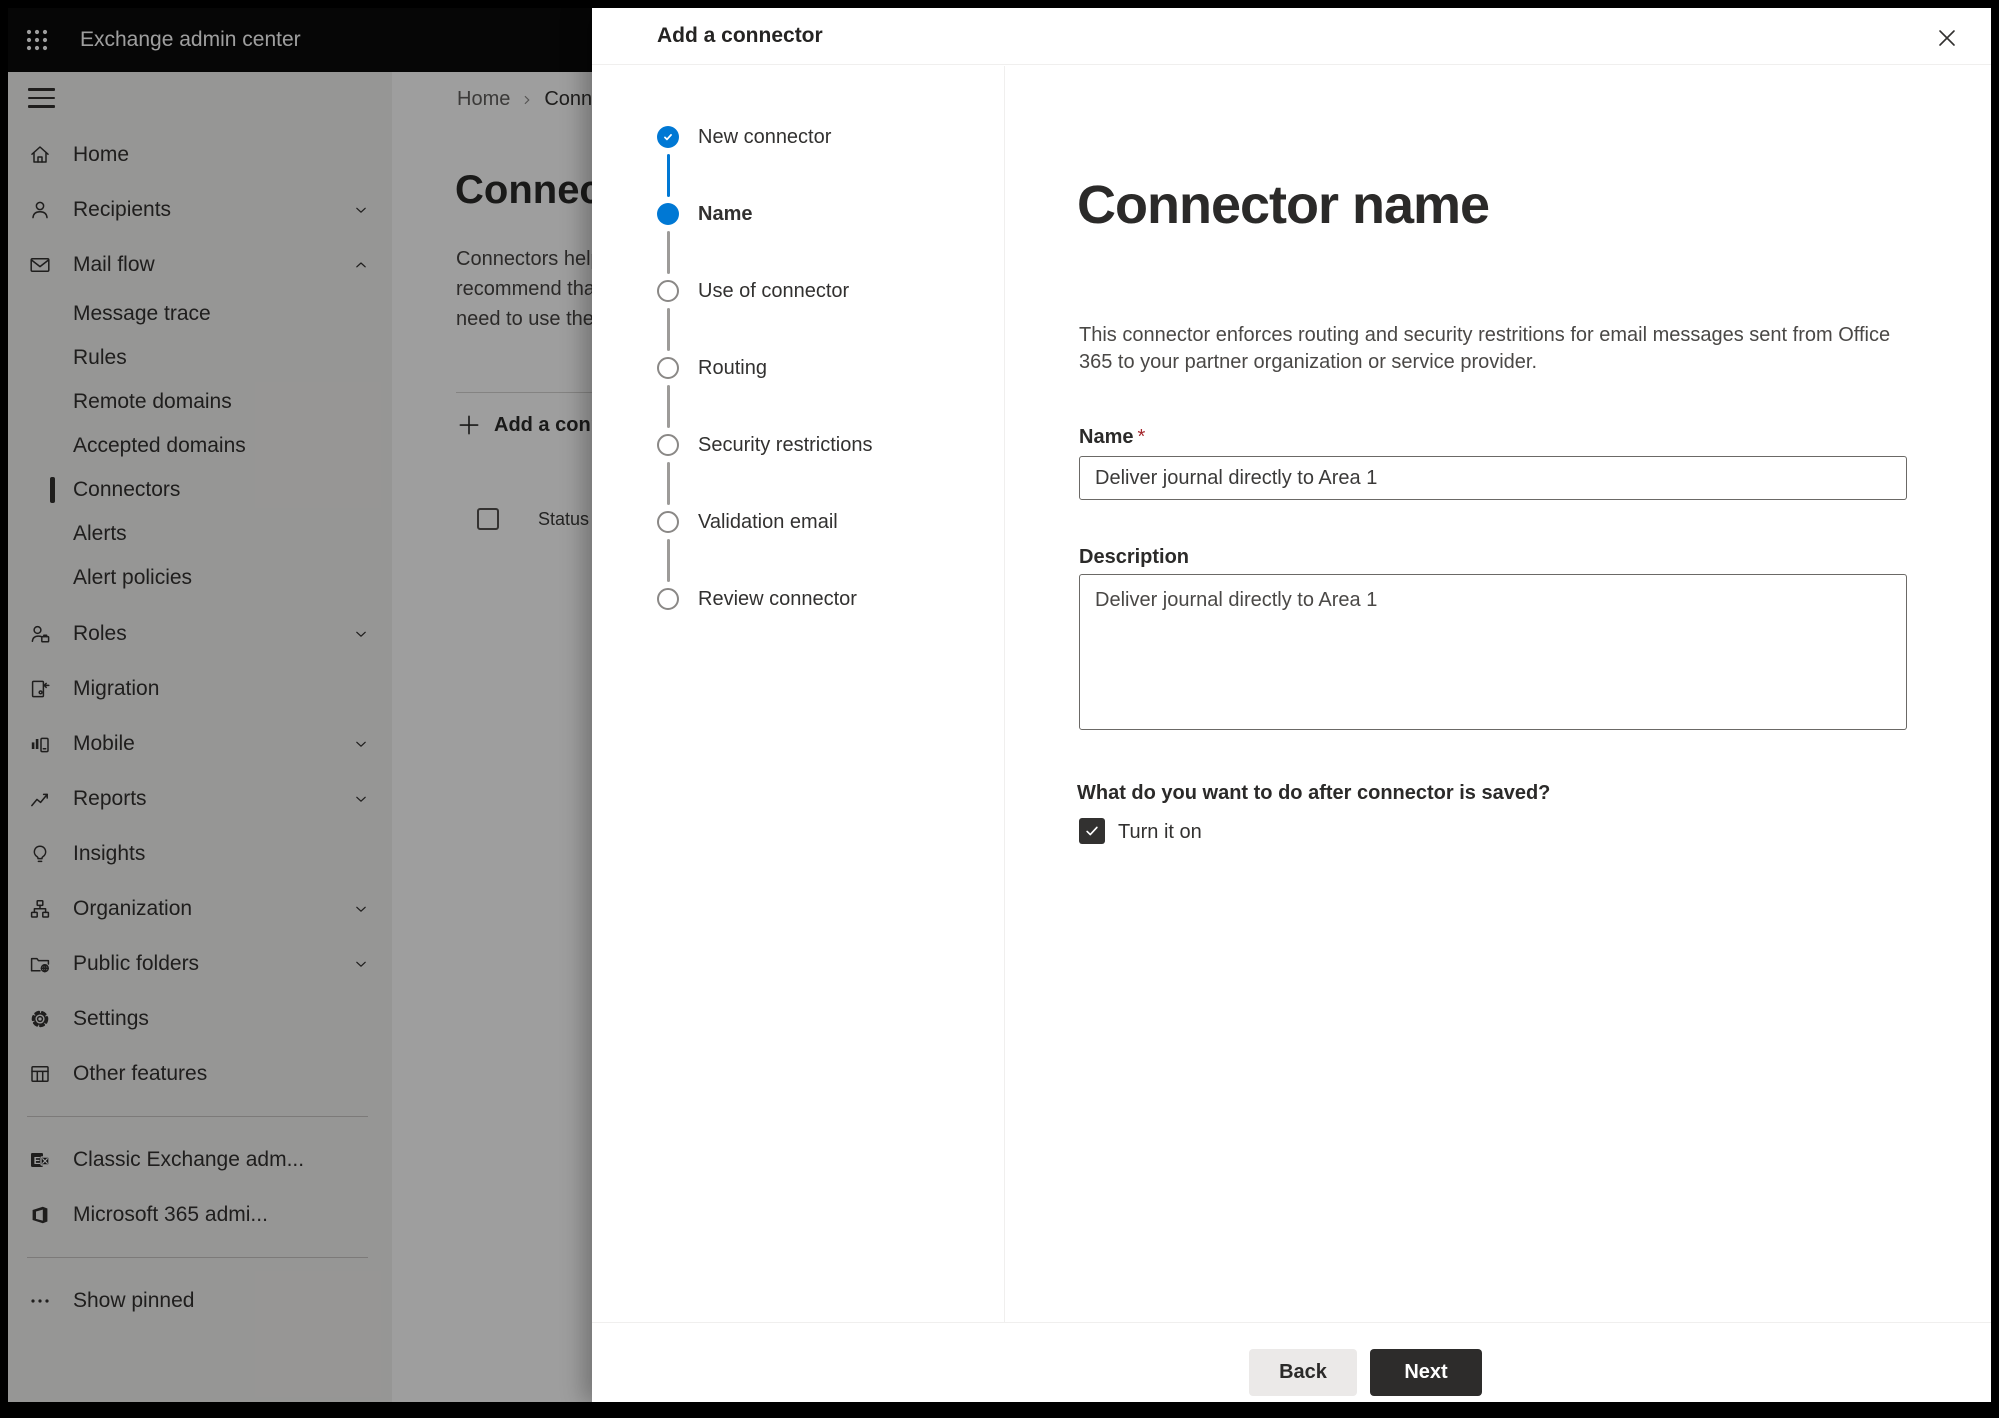 The image size is (1999, 1418). What do you see at coordinates (1141, 437) in the screenshot?
I see `required-asterisk: *` at bounding box center [1141, 437].